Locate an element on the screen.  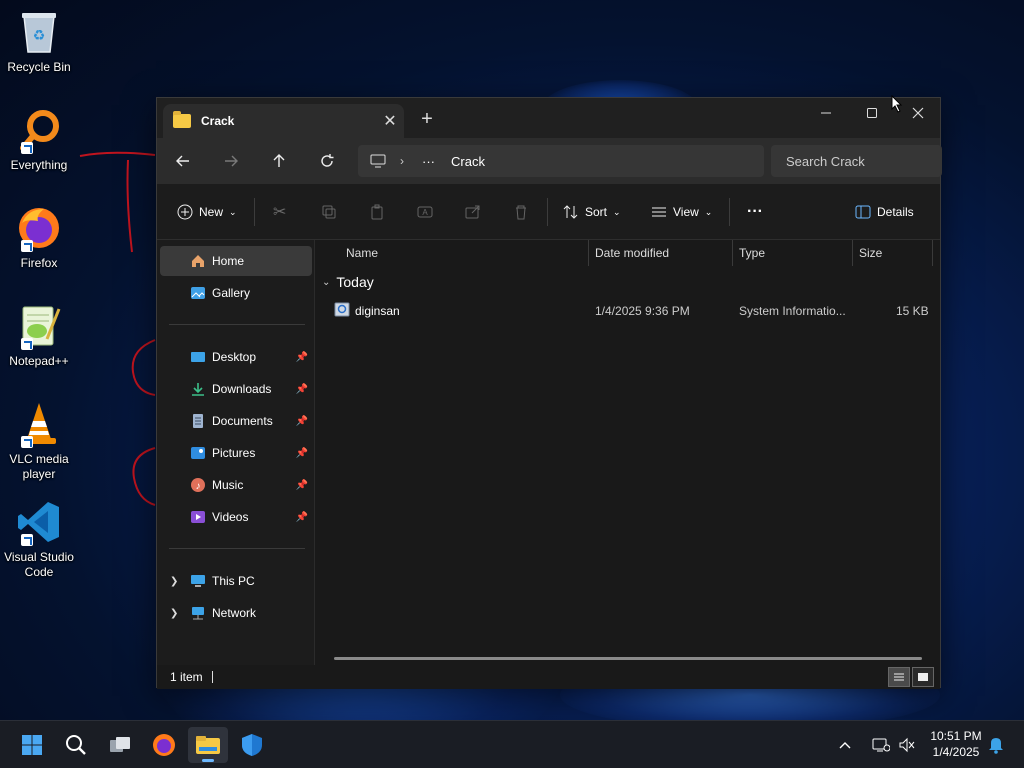
rename-button: A is located at coordinates (425, 212).